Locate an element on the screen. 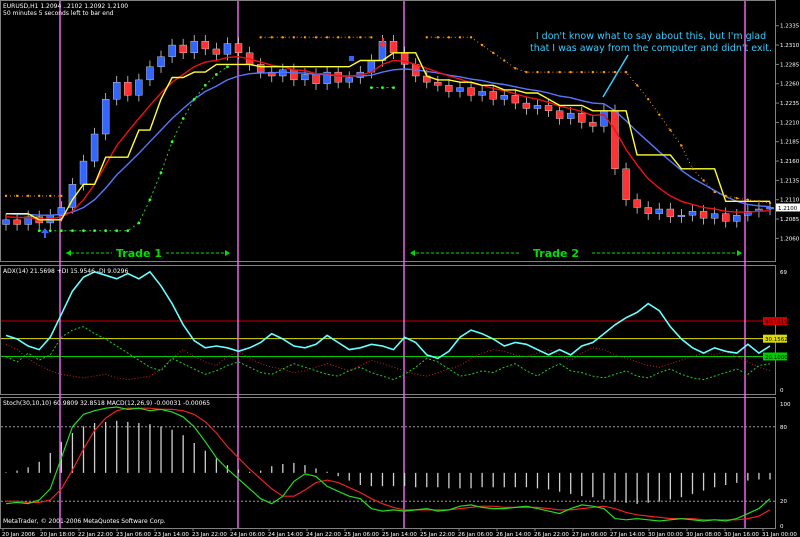 The height and width of the screenshot is (537, 800). stoch-tick-label: 100 is located at coordinates (785, 405).